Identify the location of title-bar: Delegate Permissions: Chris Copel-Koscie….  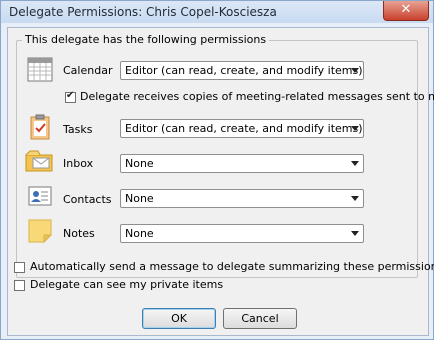
(217, 12).